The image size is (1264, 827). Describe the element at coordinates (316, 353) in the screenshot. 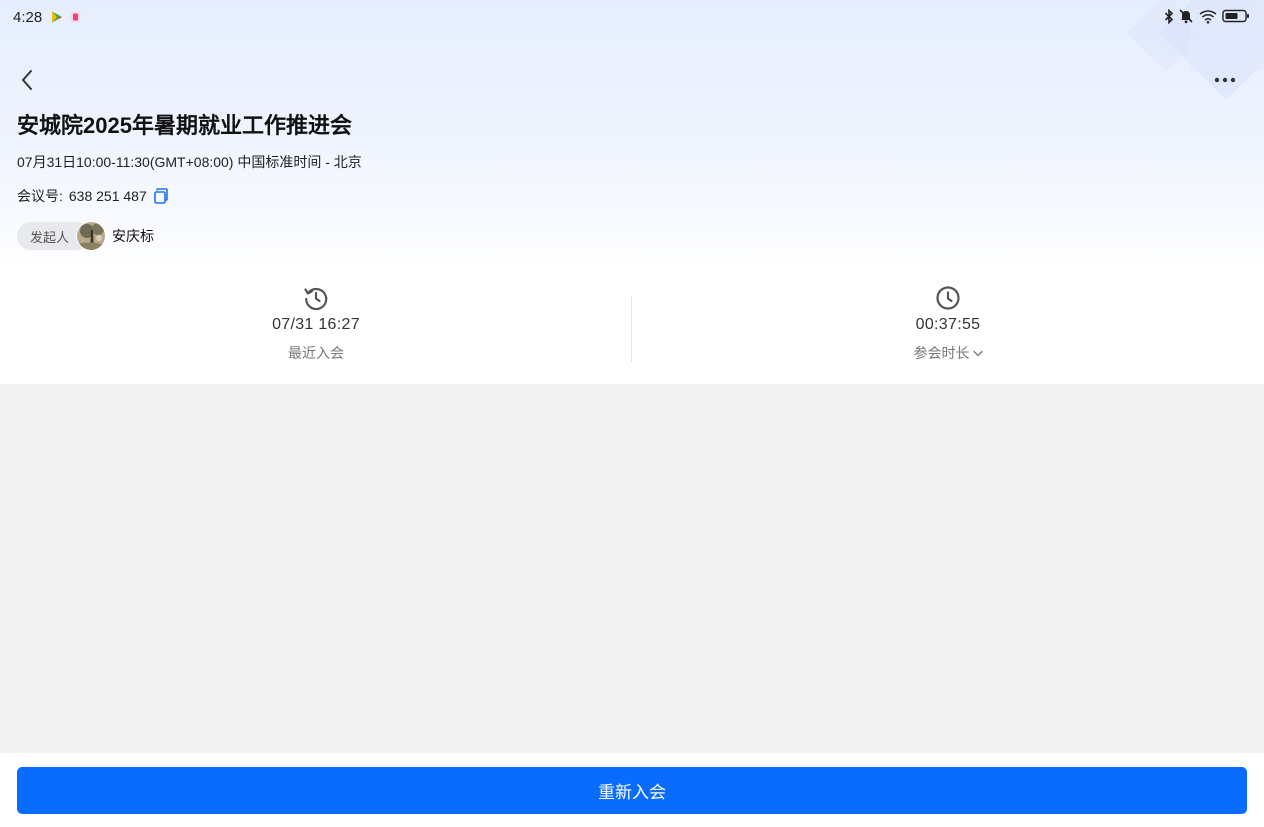

I see `last-join-label: 最近入会` at that location.